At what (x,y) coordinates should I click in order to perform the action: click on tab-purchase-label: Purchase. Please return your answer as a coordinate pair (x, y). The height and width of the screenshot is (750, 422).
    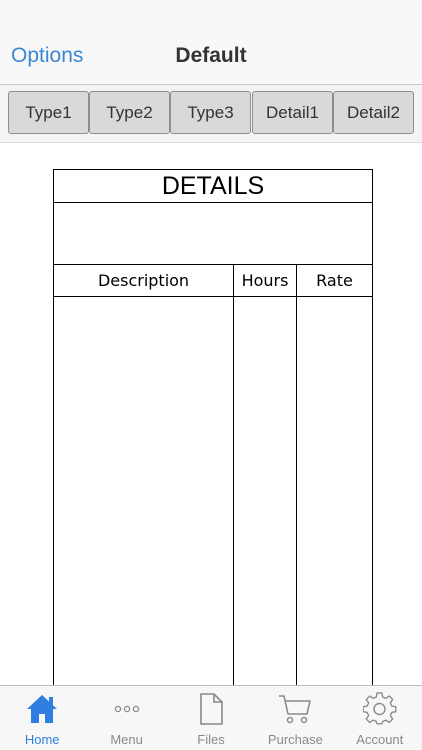
    Looking at the image, I should click on (295, 739).